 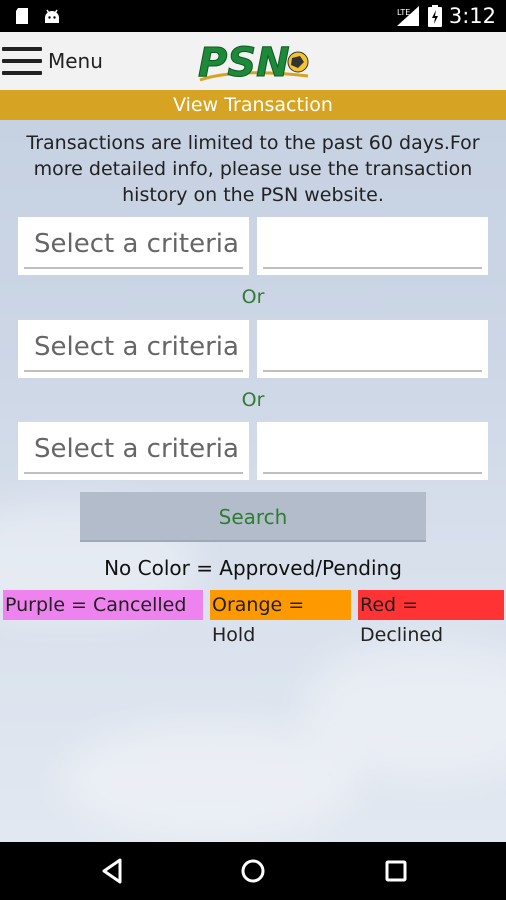 What do you see at coordinates (253, 568) in the screenshot?
I see `legend-title: No Color = Approved/Pending` at bounding box center [253, 568].